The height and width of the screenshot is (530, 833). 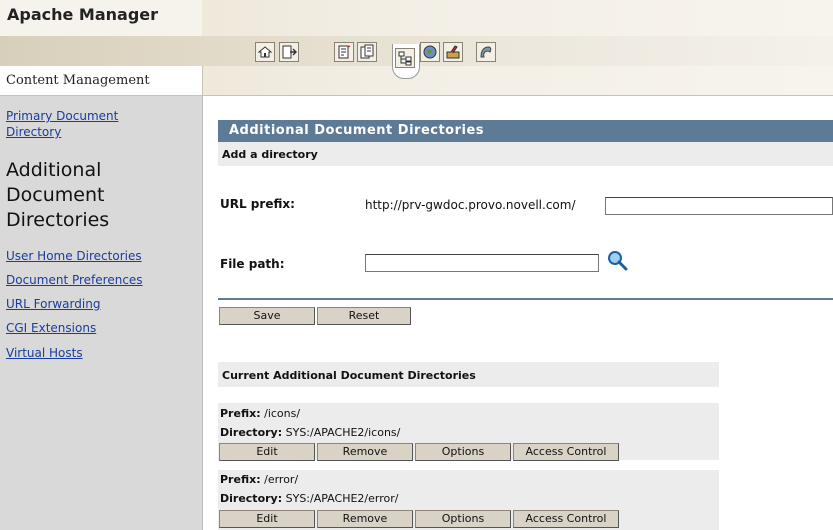 What do you see at coordinates (470, 205) in the screenshot?
I see `url-prefix-base: http://prv-gwdoc.provo.novell.com/` at bounding box center [470, 205].